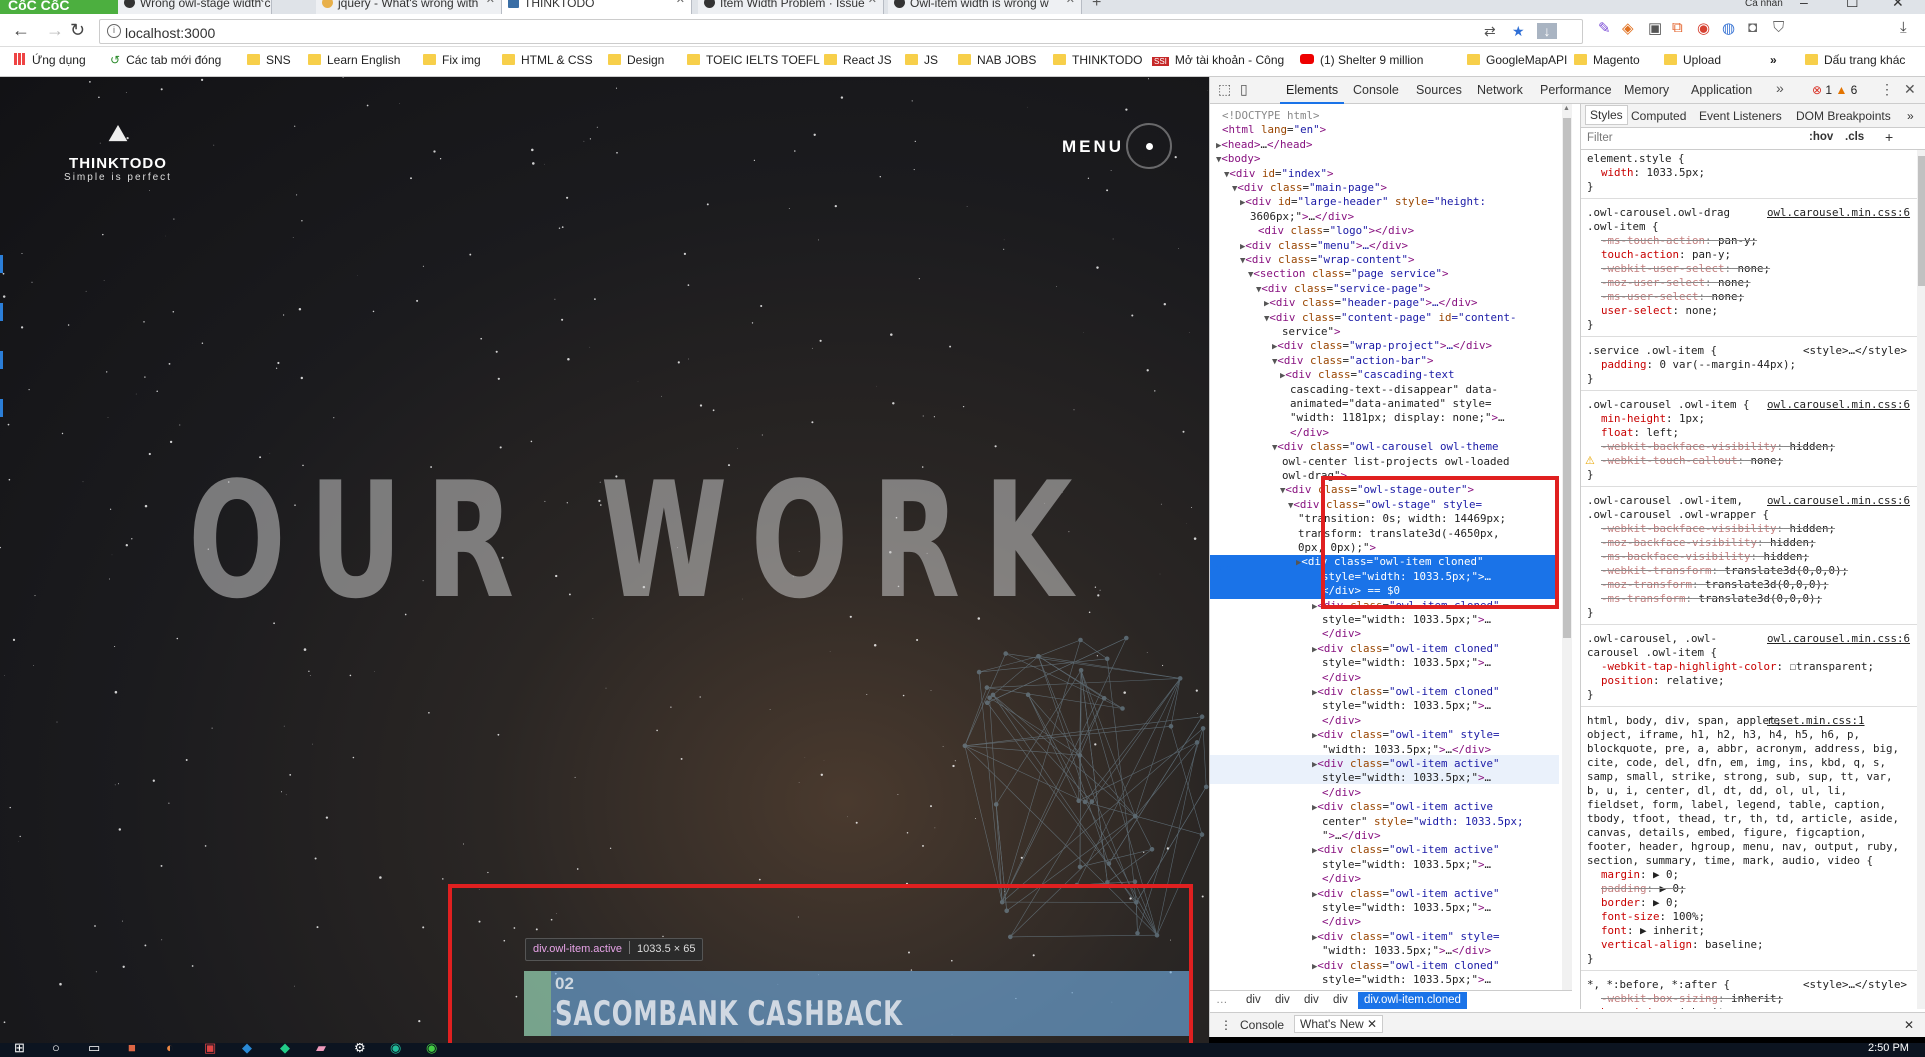 The image size is (1925, 1057). Describe the element at coordinates (1567, 556) in the screenshot. I see `elements-scrollbar: ▲▼` at that location.